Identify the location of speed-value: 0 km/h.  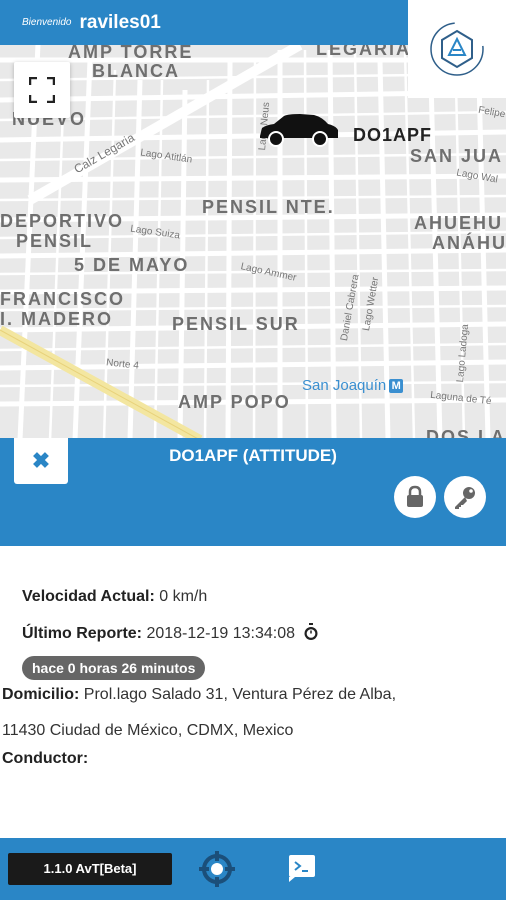
(183, 596).